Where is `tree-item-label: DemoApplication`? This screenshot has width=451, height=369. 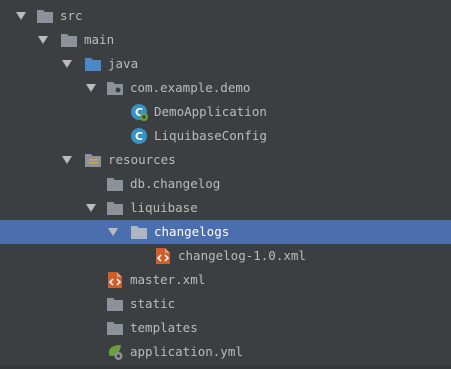 tree-item-label: DemoApplication is located at coordinates (210, 111).